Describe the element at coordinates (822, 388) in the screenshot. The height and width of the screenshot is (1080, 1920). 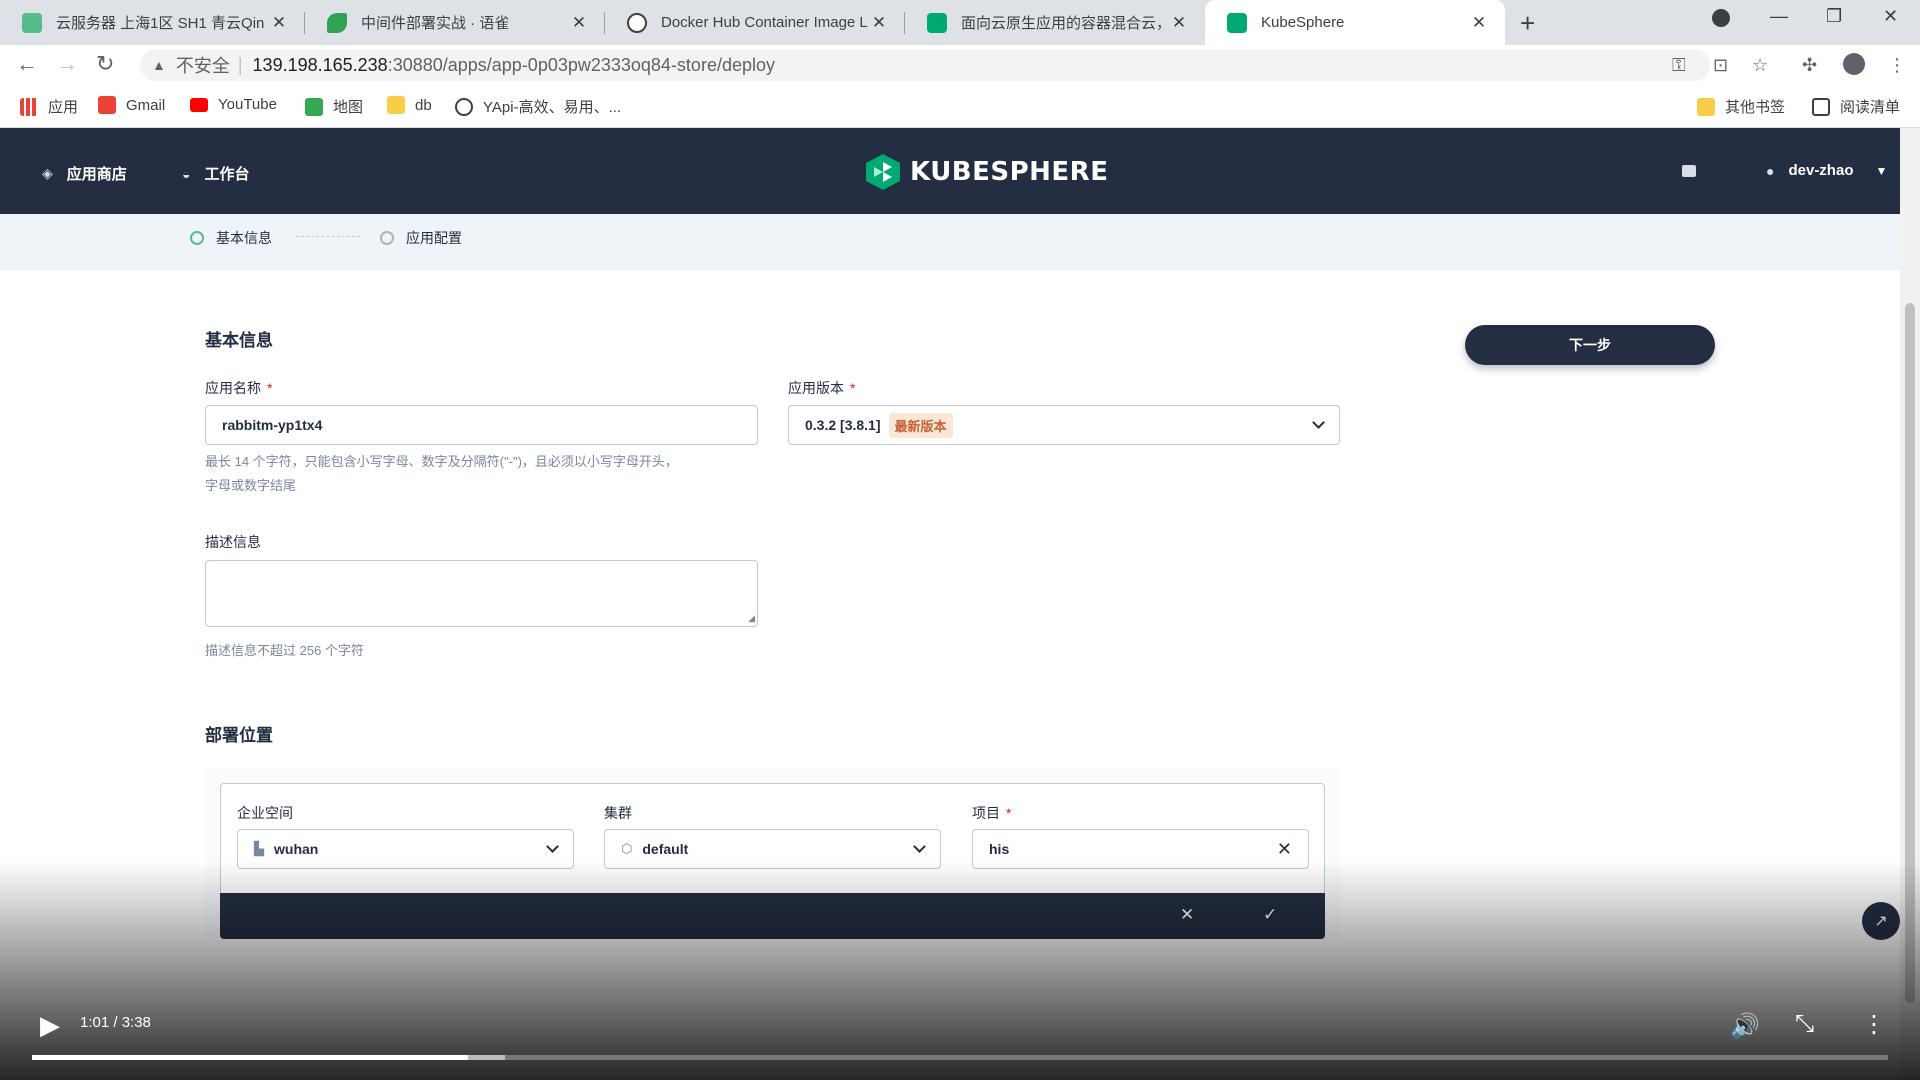
I see `version-label: 应用版本 *` at that location.